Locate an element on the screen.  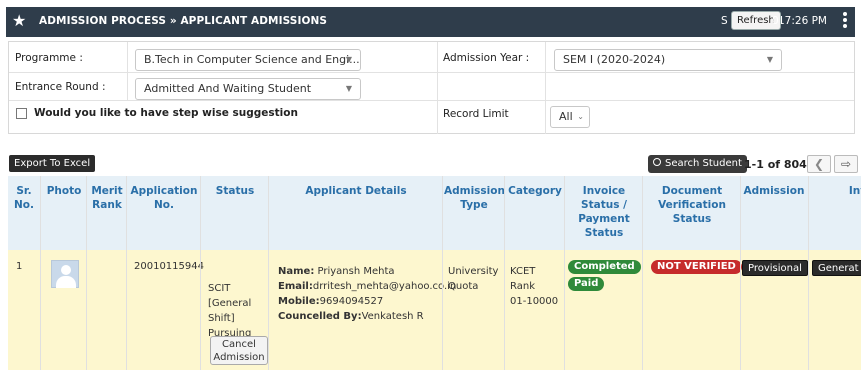
search-student-button: Search Student is located at coordinates (697, 164).